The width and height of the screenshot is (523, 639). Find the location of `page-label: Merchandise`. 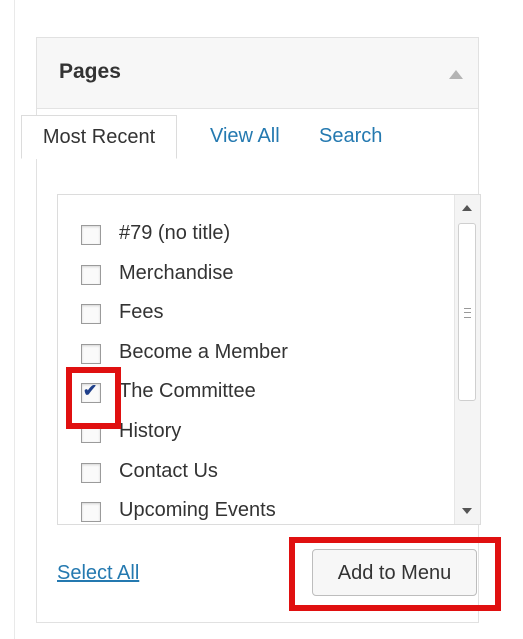

page-label: Merchandise is located at coordinates (176, 272).